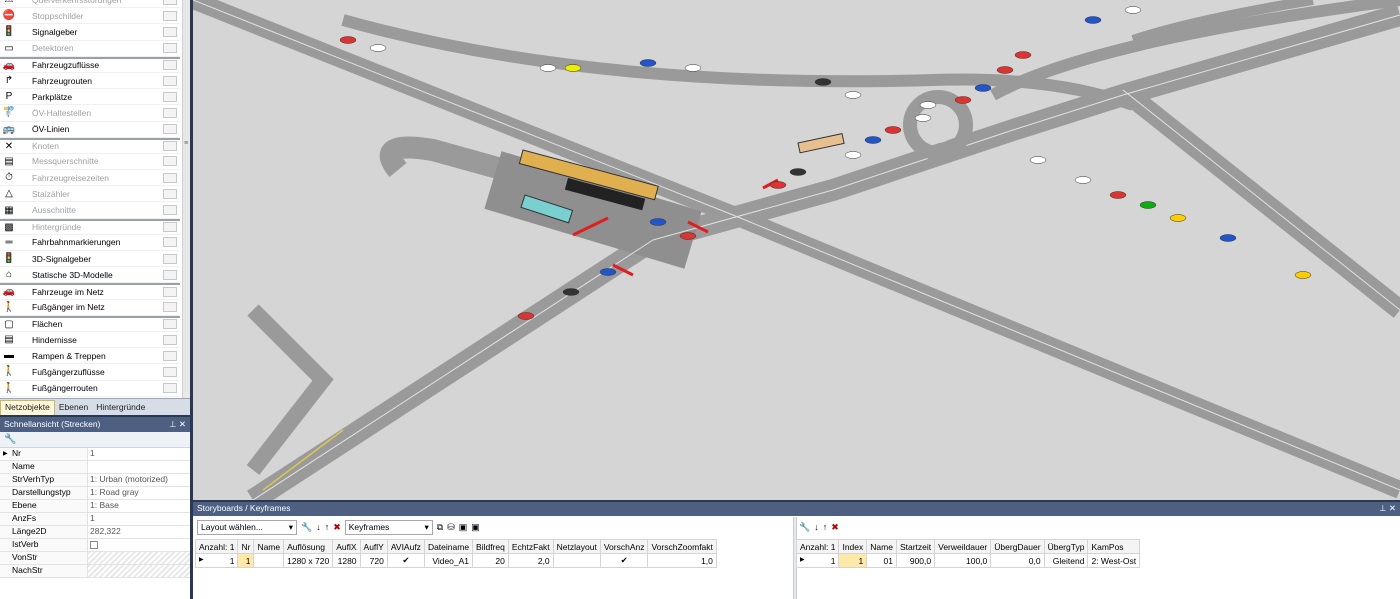 Image resolution: width=1400 pixels, height=599 pixels. I want to click on table-cell: 1,0, so click(682, 560).